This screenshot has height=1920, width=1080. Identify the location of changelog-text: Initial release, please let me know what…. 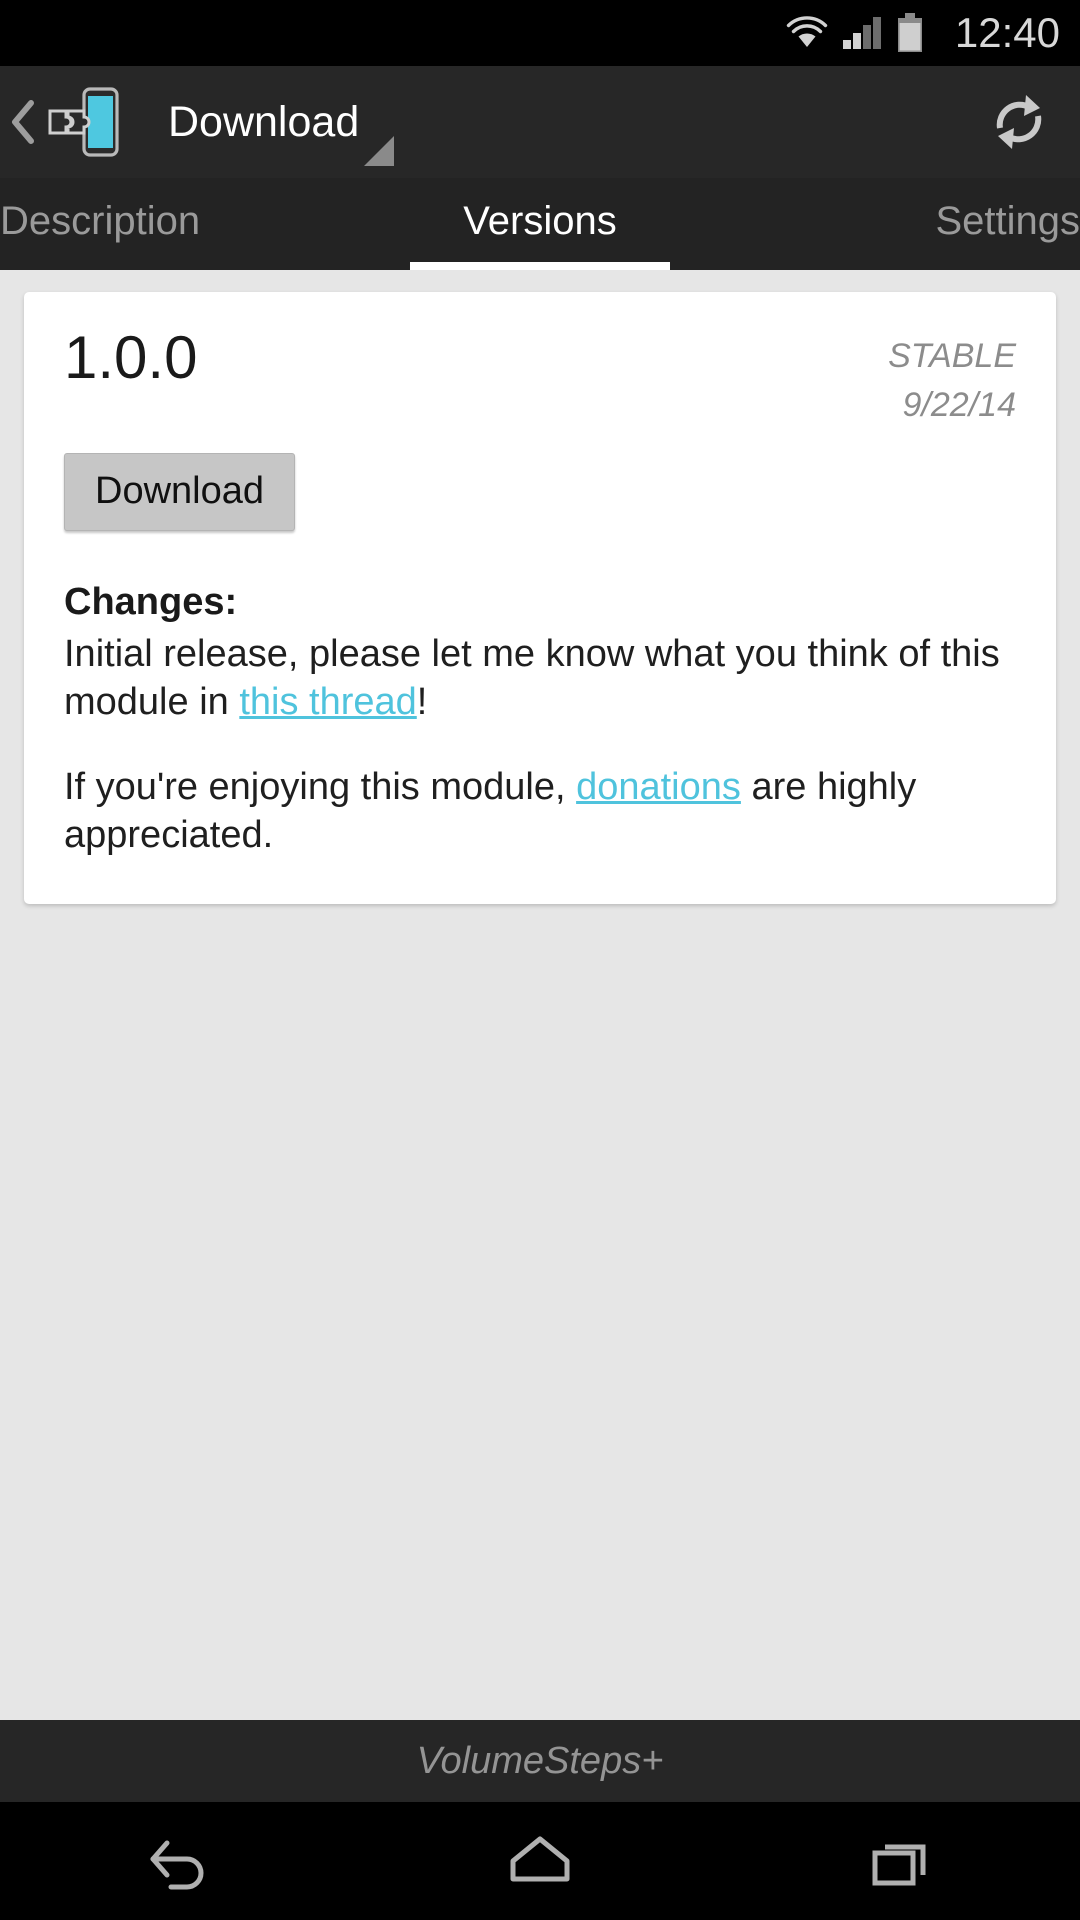
(532, 678).